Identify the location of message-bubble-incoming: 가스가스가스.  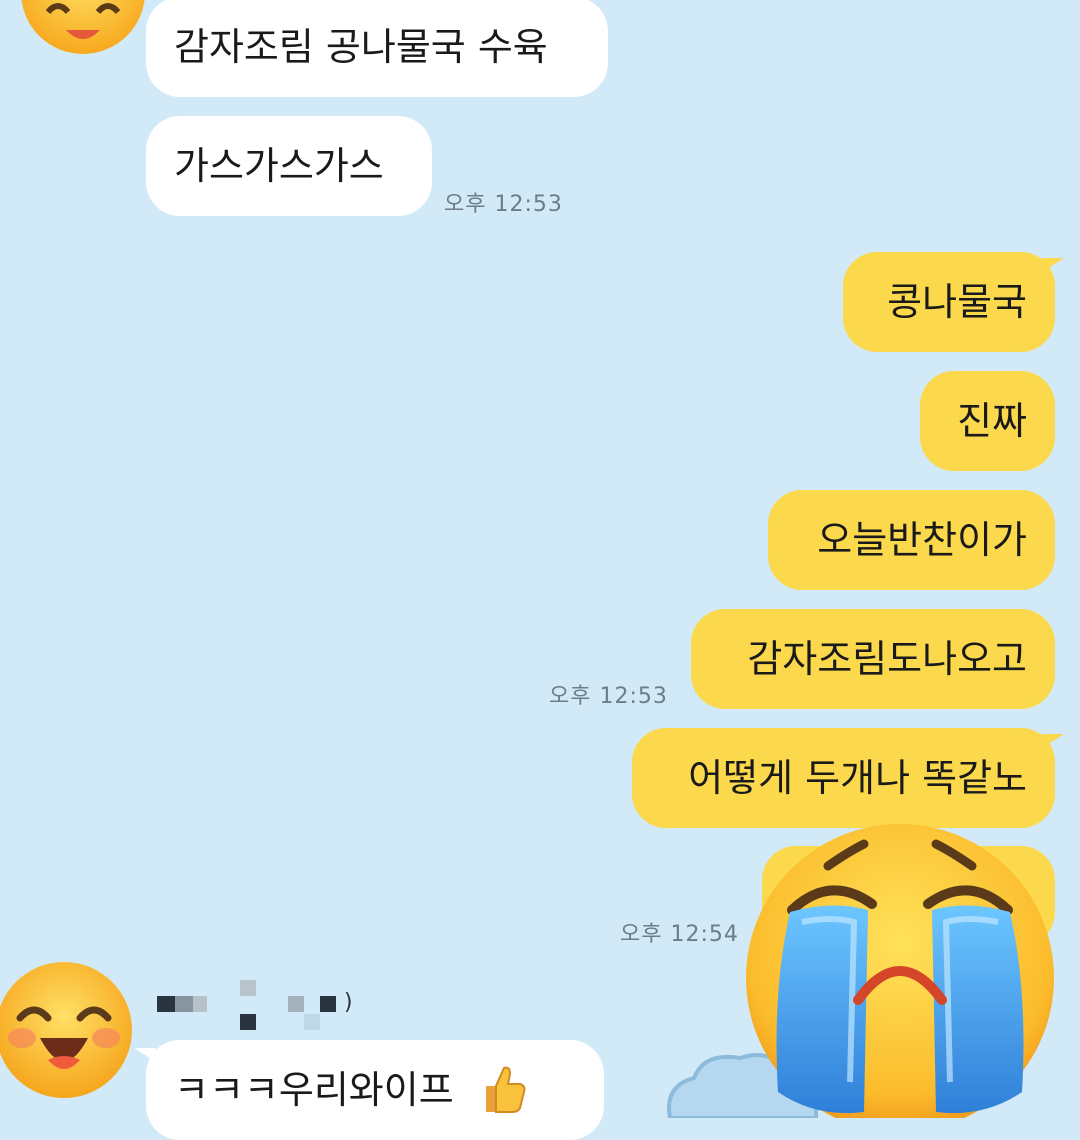
(289, 166).